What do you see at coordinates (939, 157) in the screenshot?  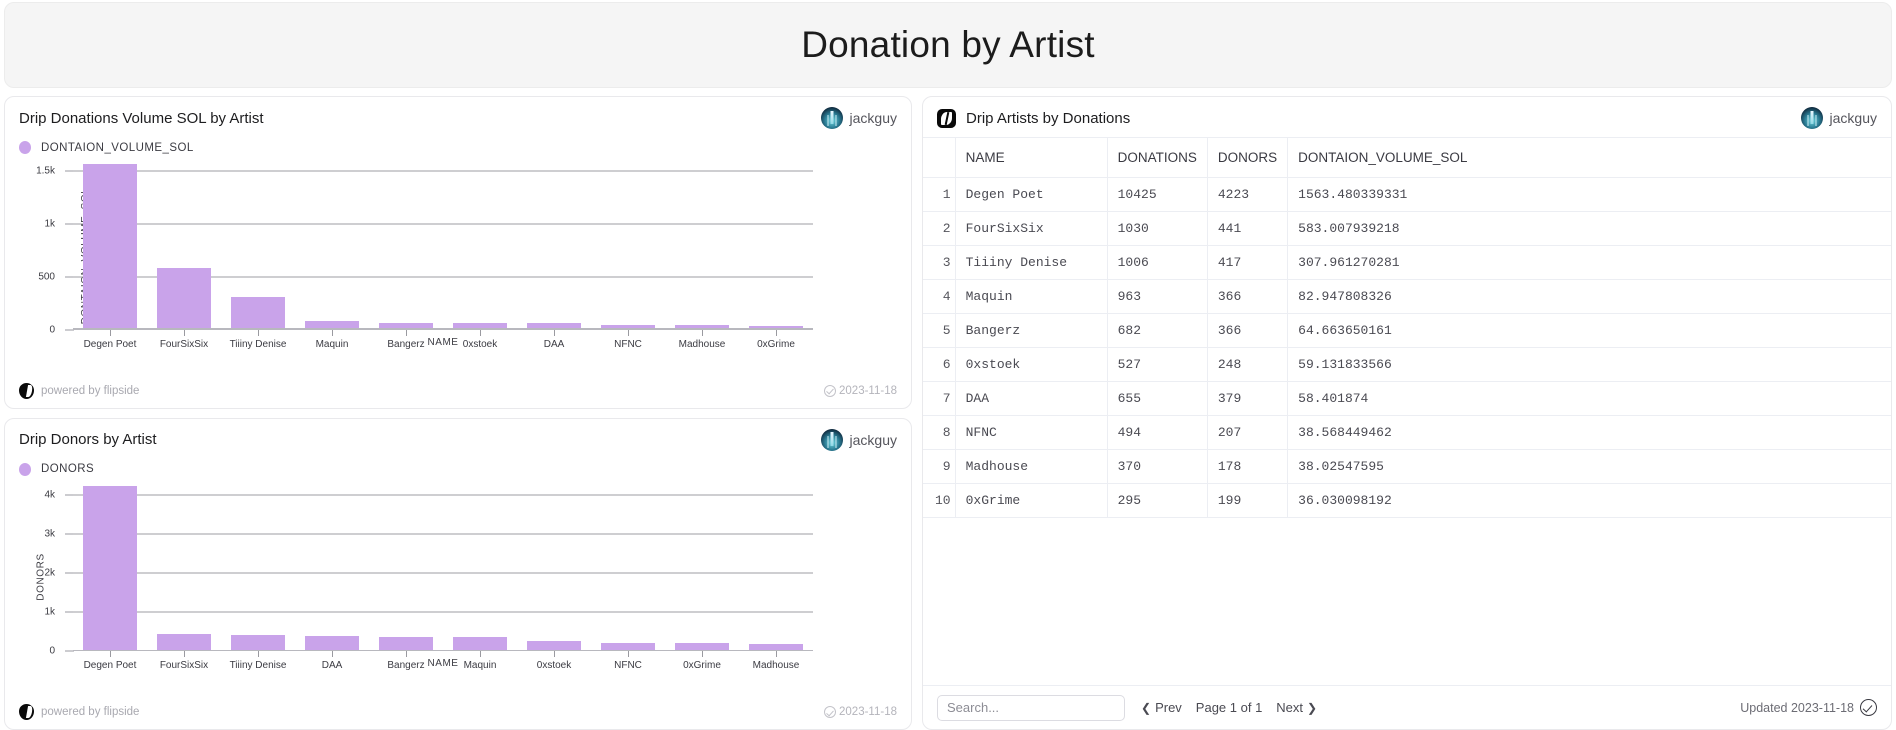 I see `column-header-index` at bounding box center [939, 157].